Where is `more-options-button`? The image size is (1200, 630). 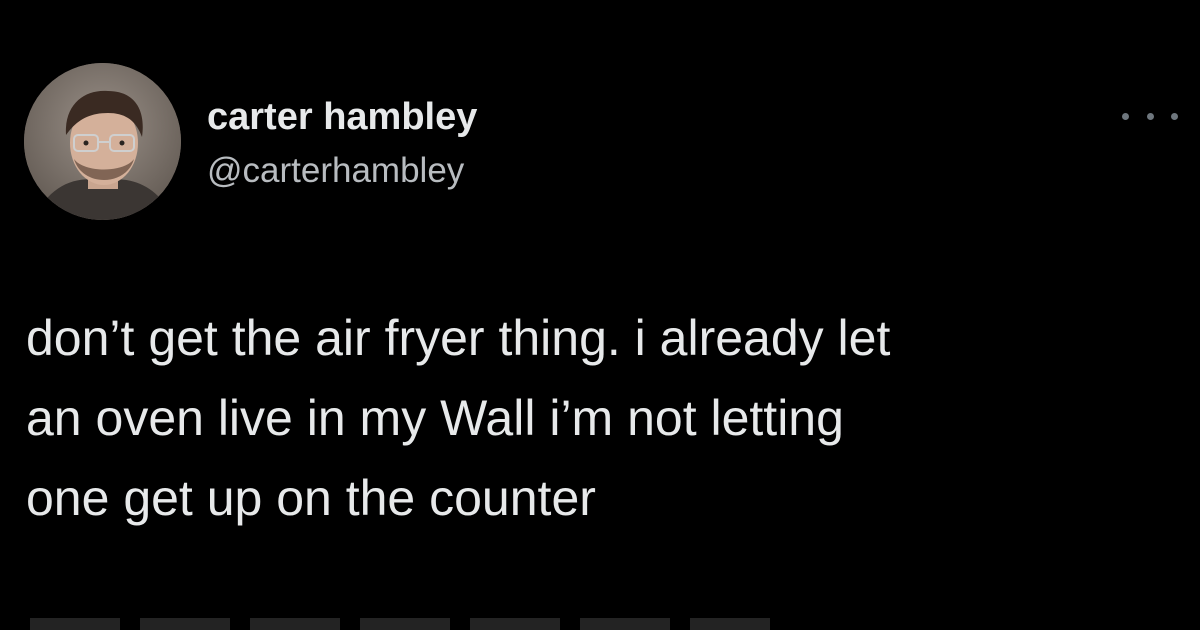 more-options-button is located at coordinates (1150, 116).